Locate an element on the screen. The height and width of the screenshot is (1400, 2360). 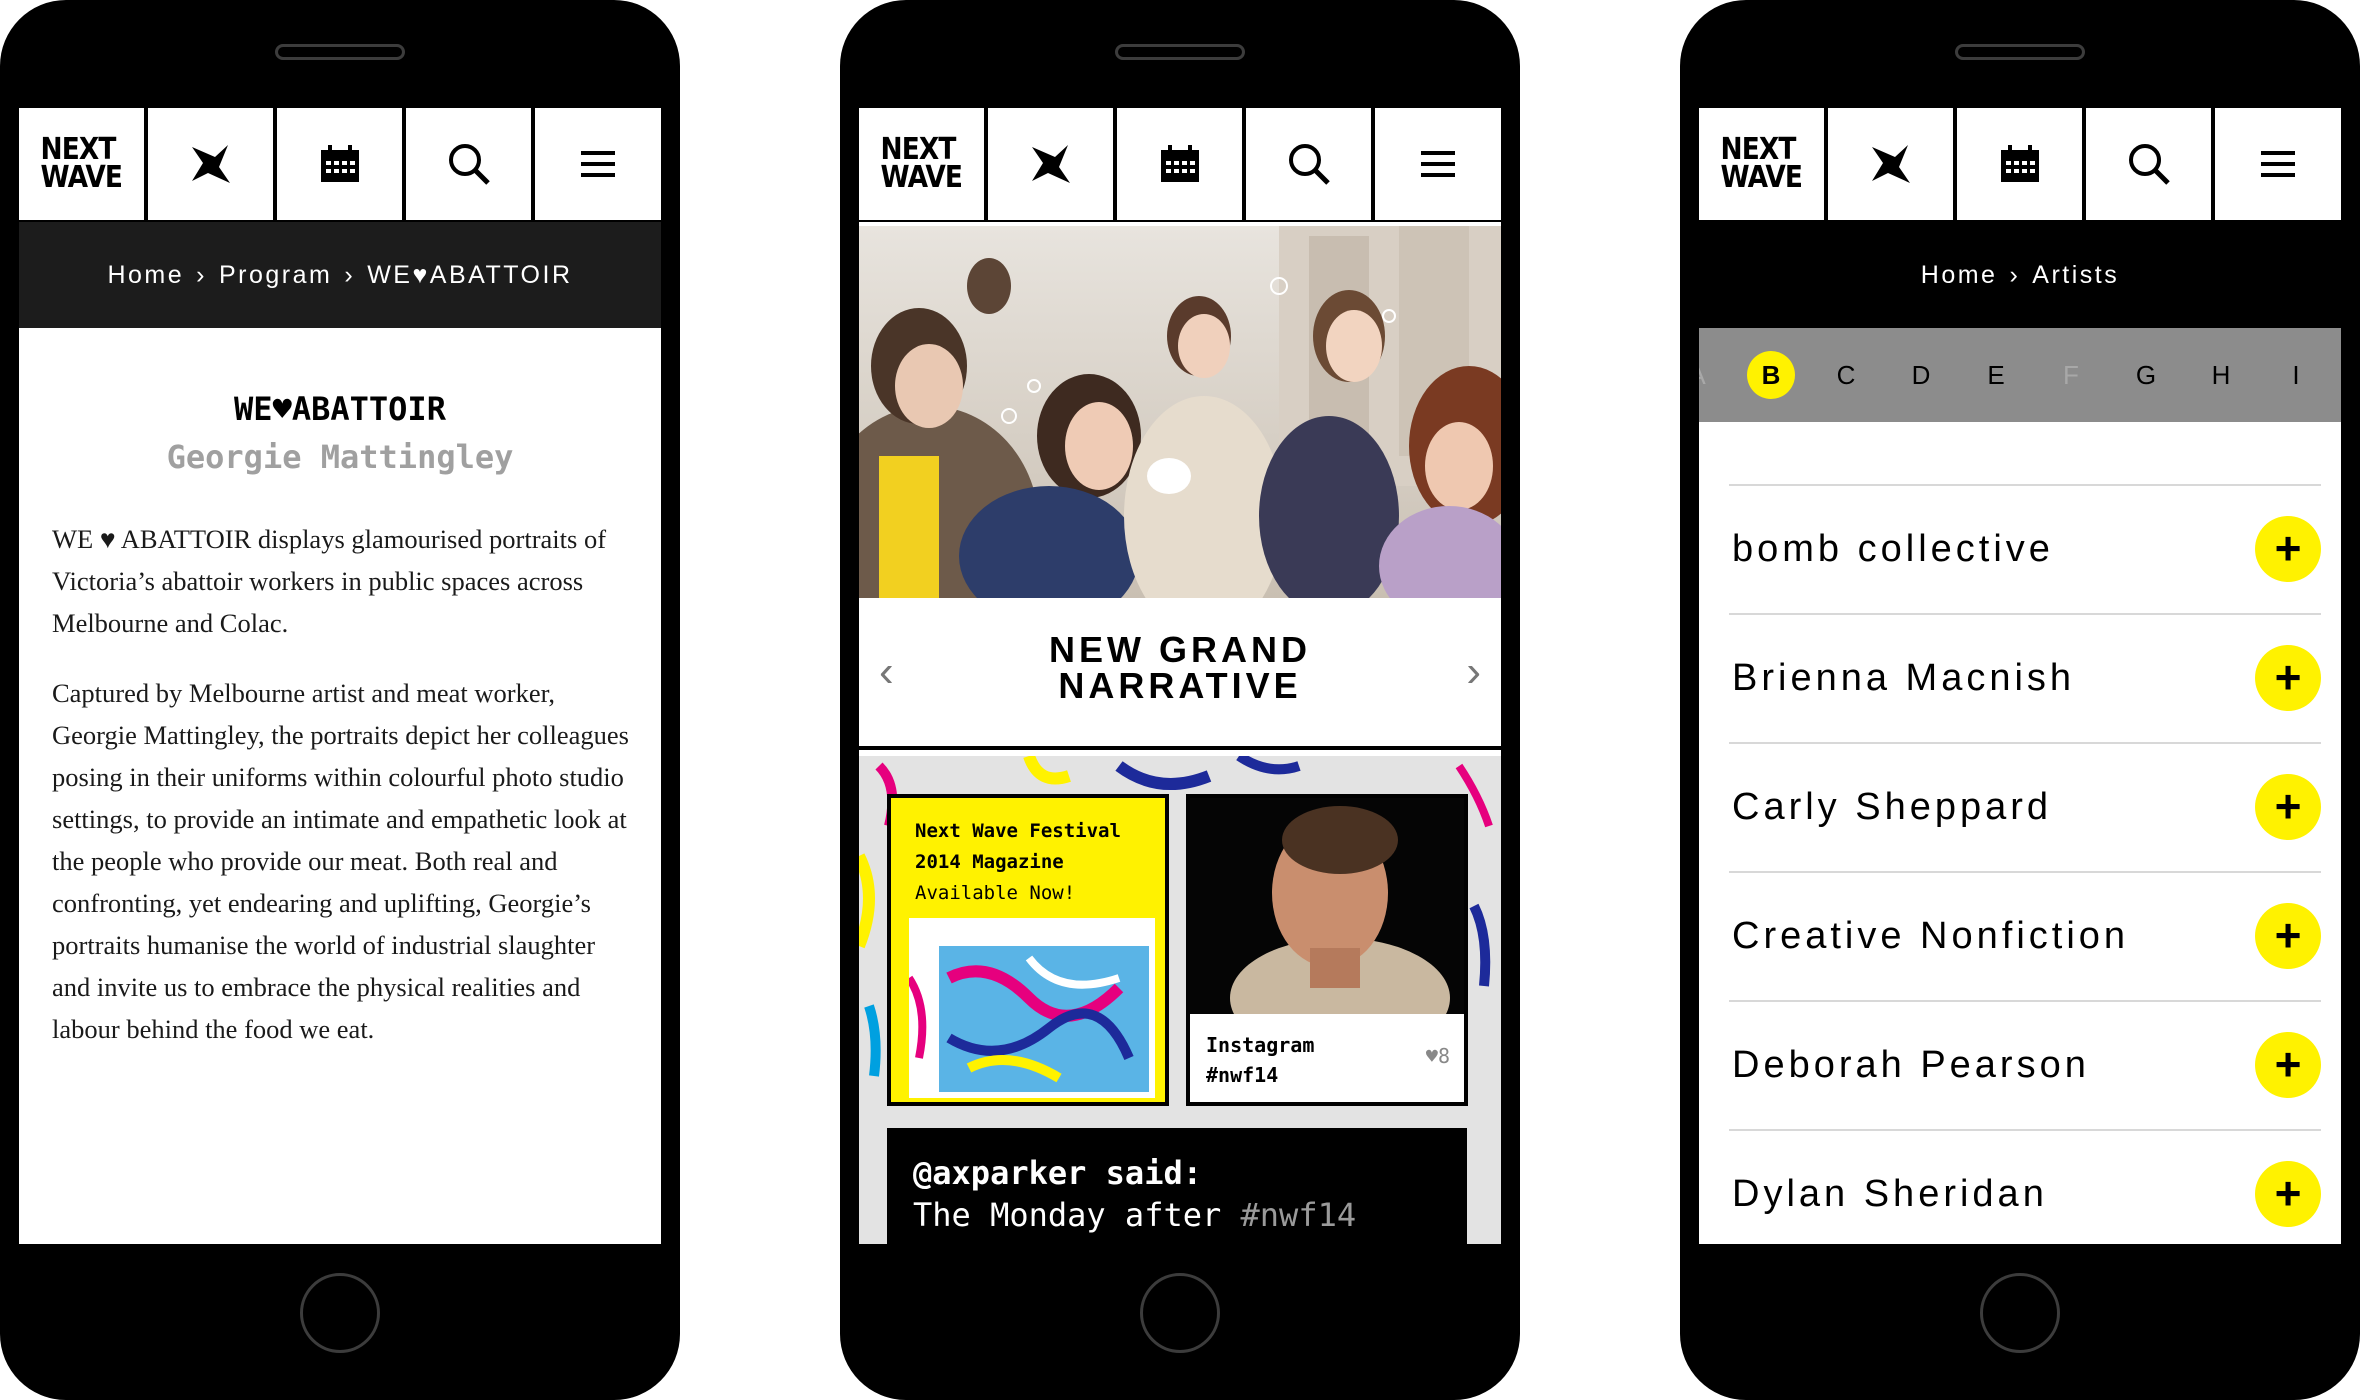
tweet-card: @axparker said: The Monday after #nwf14 is located at coordinates (1177, 1186).